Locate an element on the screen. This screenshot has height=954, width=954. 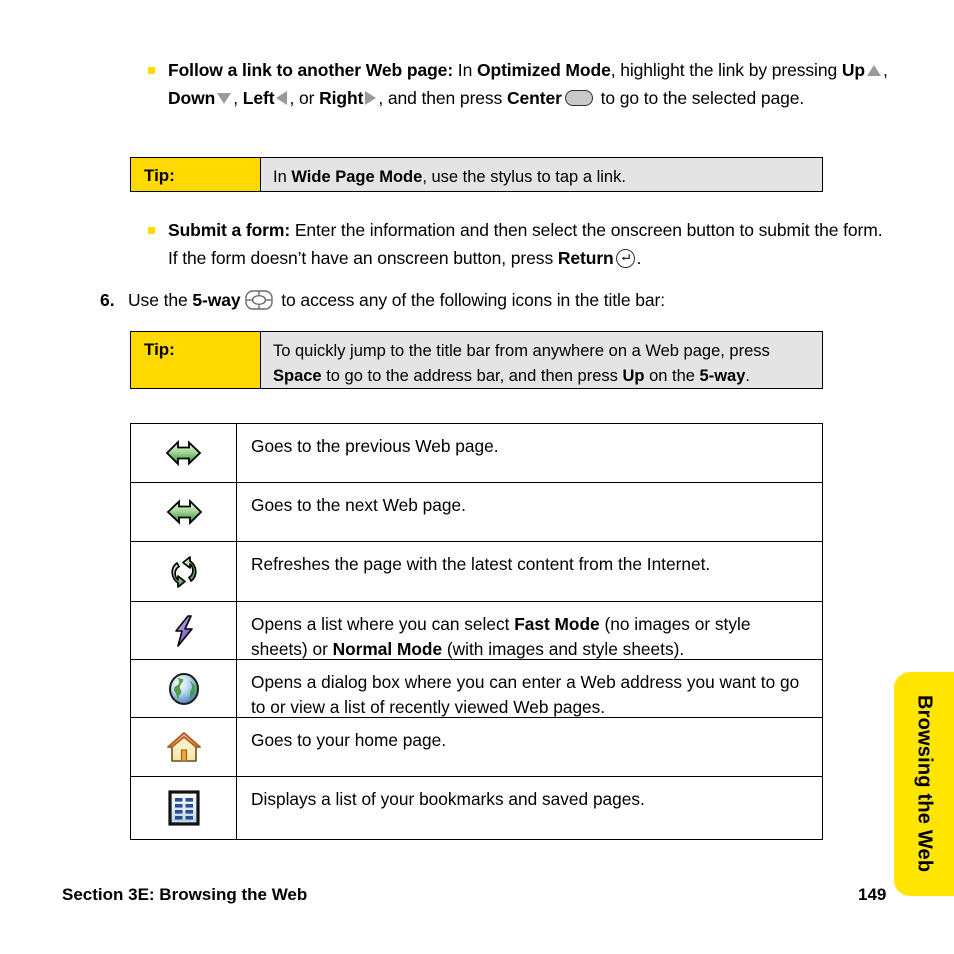
tip2-t2: to go to the address bar, and then press is located at coordinates (472, 376).